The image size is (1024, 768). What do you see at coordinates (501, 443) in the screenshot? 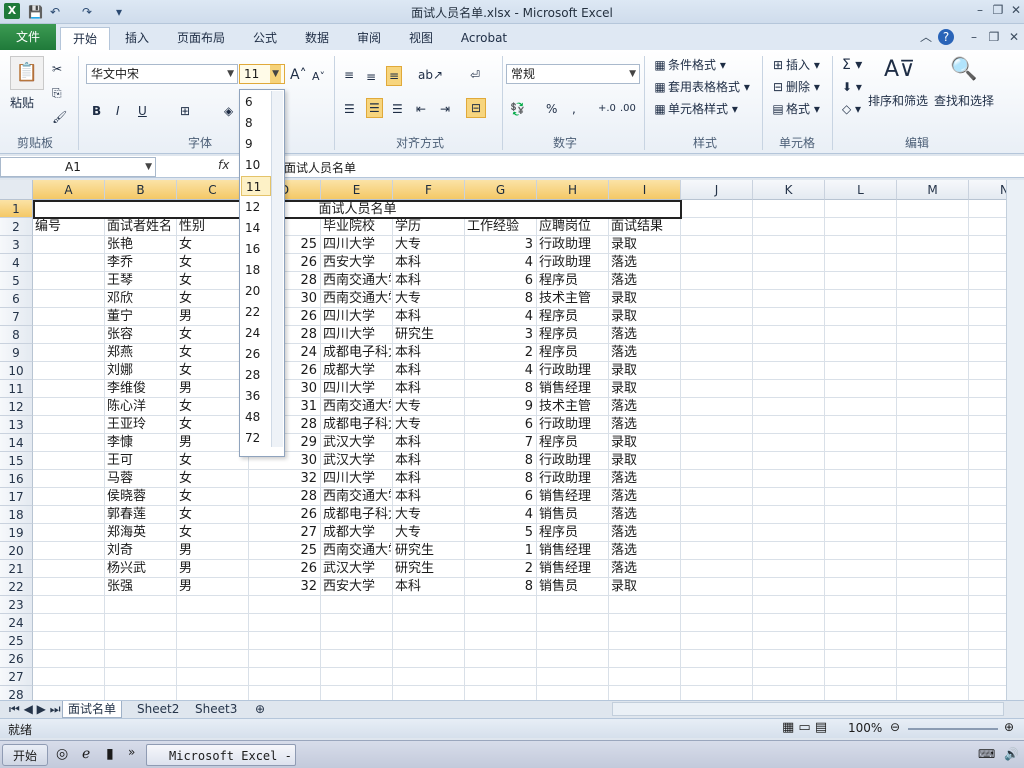
I see `experience-cell: 7` at bounding box center [501, 443].